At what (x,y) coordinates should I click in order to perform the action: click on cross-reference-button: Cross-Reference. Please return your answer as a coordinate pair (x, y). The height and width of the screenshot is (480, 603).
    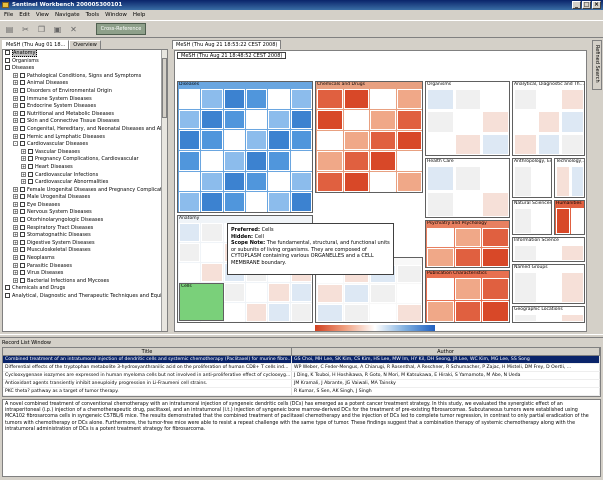
    Looking at the image, I should click on (121, 29).